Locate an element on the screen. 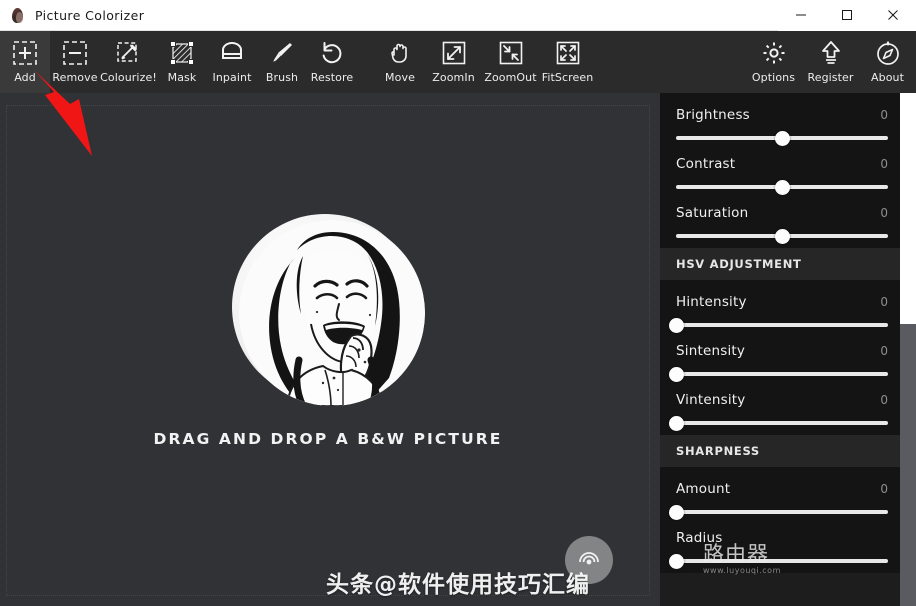 The width and height of the screenshot is (916, 606). toolbar-button-move: Move is located at coordinates (400, 62).